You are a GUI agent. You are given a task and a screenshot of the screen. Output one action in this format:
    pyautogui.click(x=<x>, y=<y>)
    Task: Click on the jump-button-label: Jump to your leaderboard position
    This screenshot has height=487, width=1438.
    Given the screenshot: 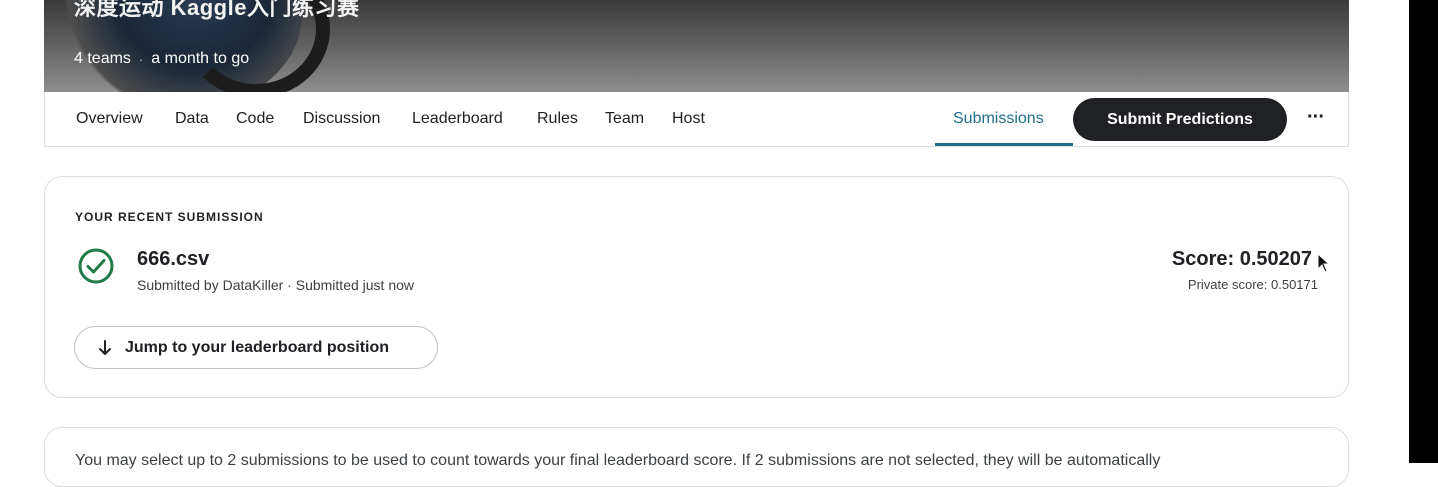 What is the action you would take?
    pyautogui.click(x=257, y=347)
    